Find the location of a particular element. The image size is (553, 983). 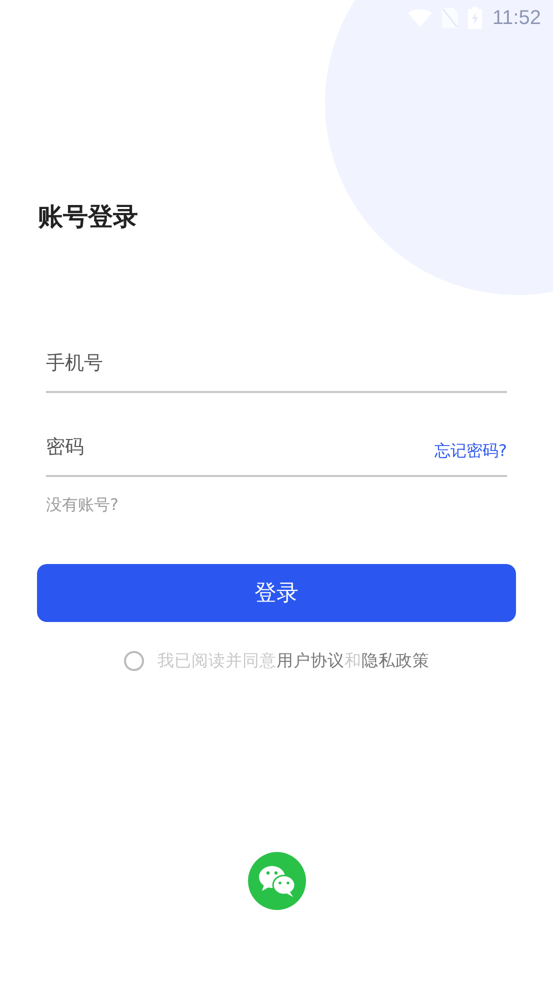

input-field: 密码 is located at coordinates (240, 447).